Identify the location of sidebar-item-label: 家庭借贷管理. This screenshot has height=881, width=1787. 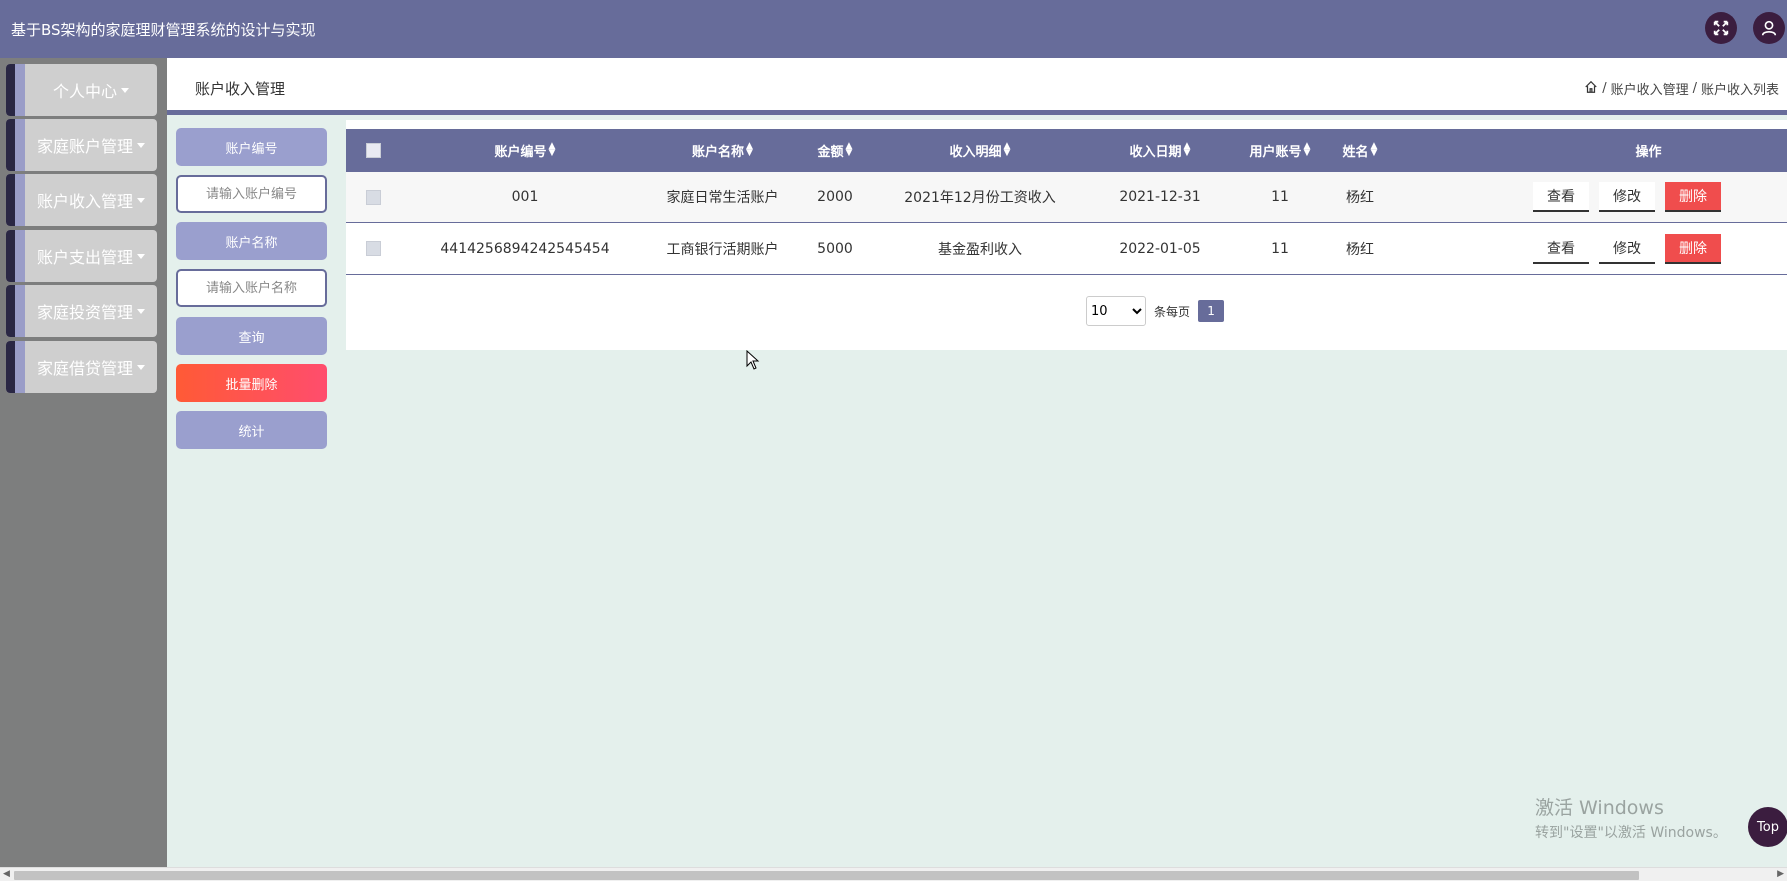
(84, 368).